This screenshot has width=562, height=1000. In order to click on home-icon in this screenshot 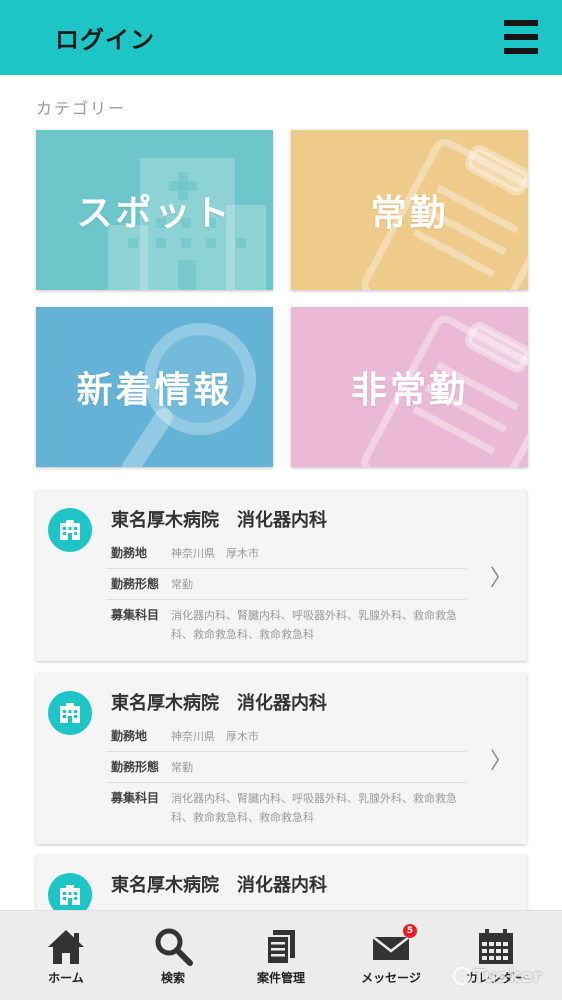, I will do `click(66, 947)`.